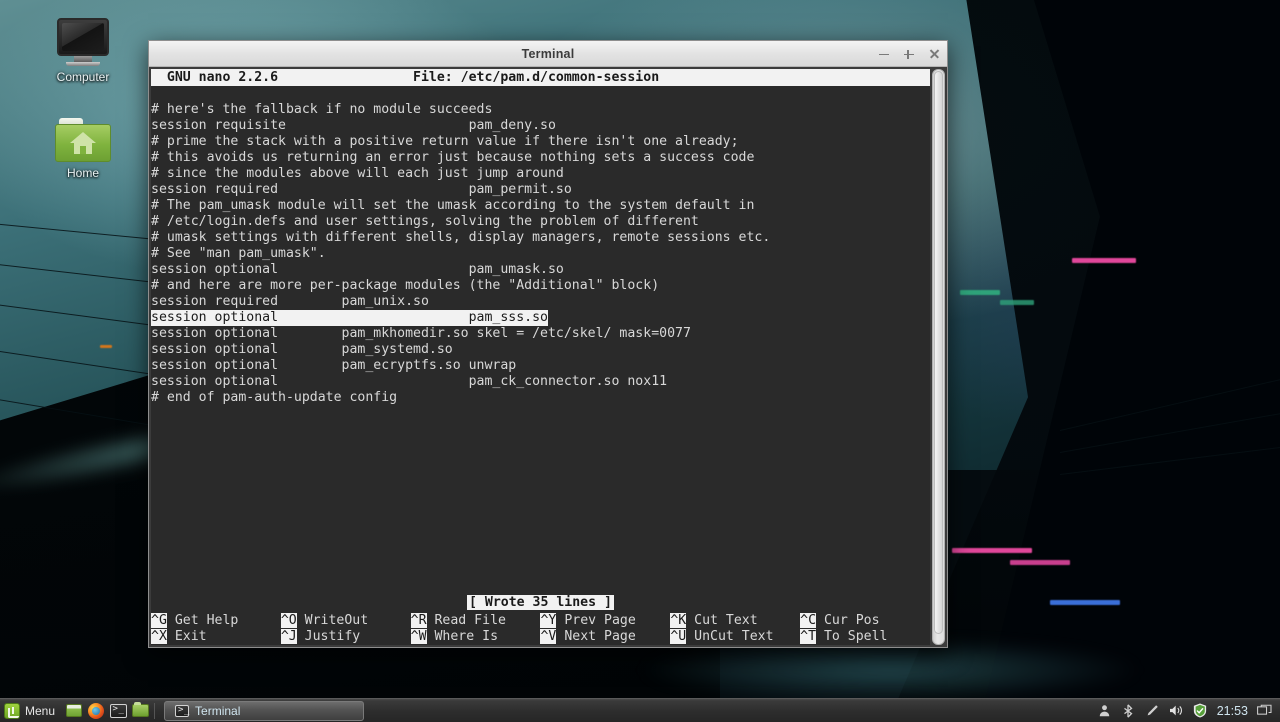 The width and height of the screenshot is (1280, 722). I want to click on nano-shortcut-label: Get Help, so click(202, 620).